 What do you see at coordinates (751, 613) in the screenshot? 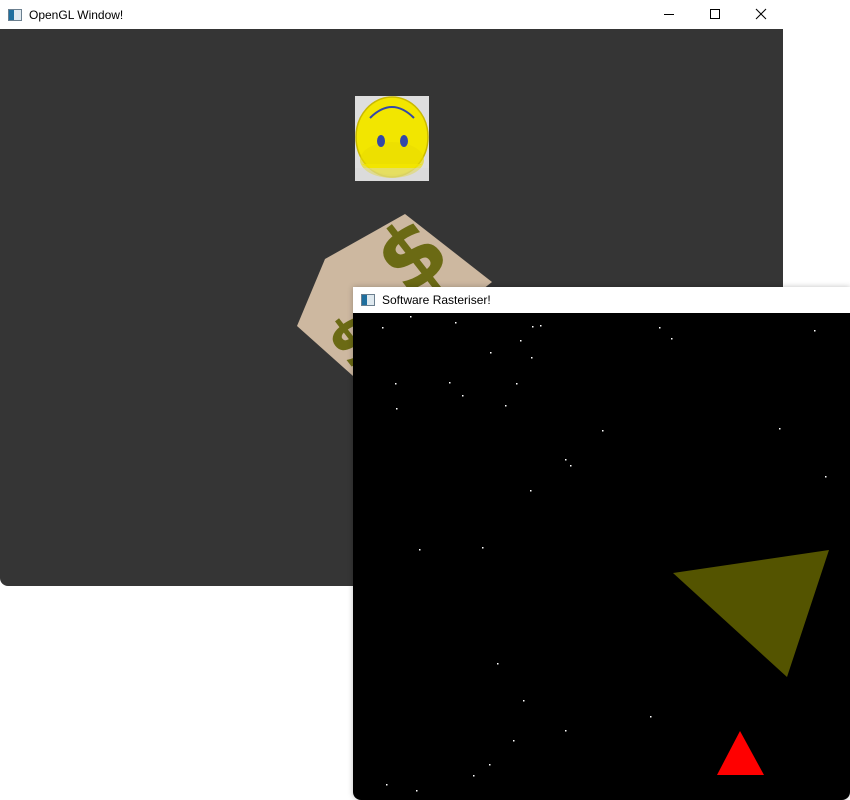
I see `olive-triangle` at bounding box center [751, 613].